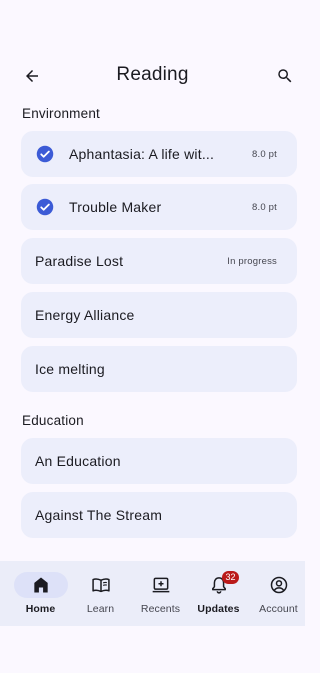  I want to click on nav-item-home: Home, so click(40, 593).